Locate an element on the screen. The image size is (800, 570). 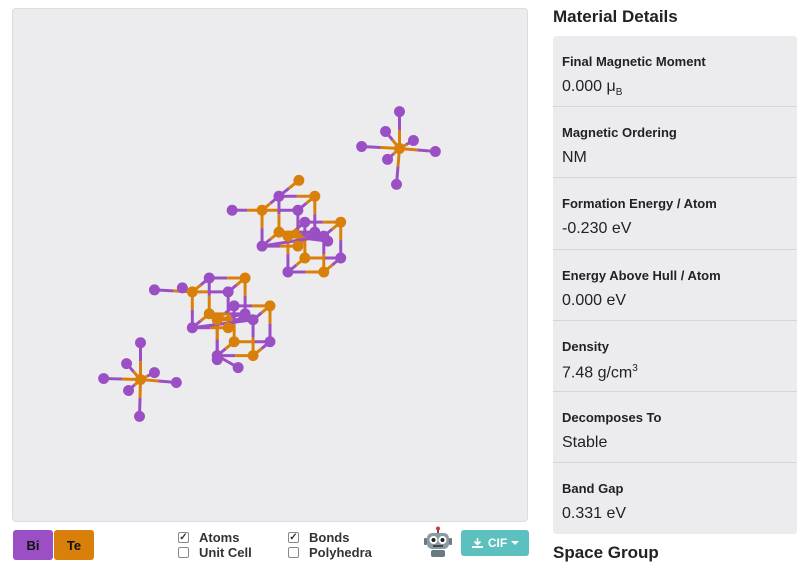
detail-density: Density 7.48 g/cm3 is located at coordinates (675, 356).